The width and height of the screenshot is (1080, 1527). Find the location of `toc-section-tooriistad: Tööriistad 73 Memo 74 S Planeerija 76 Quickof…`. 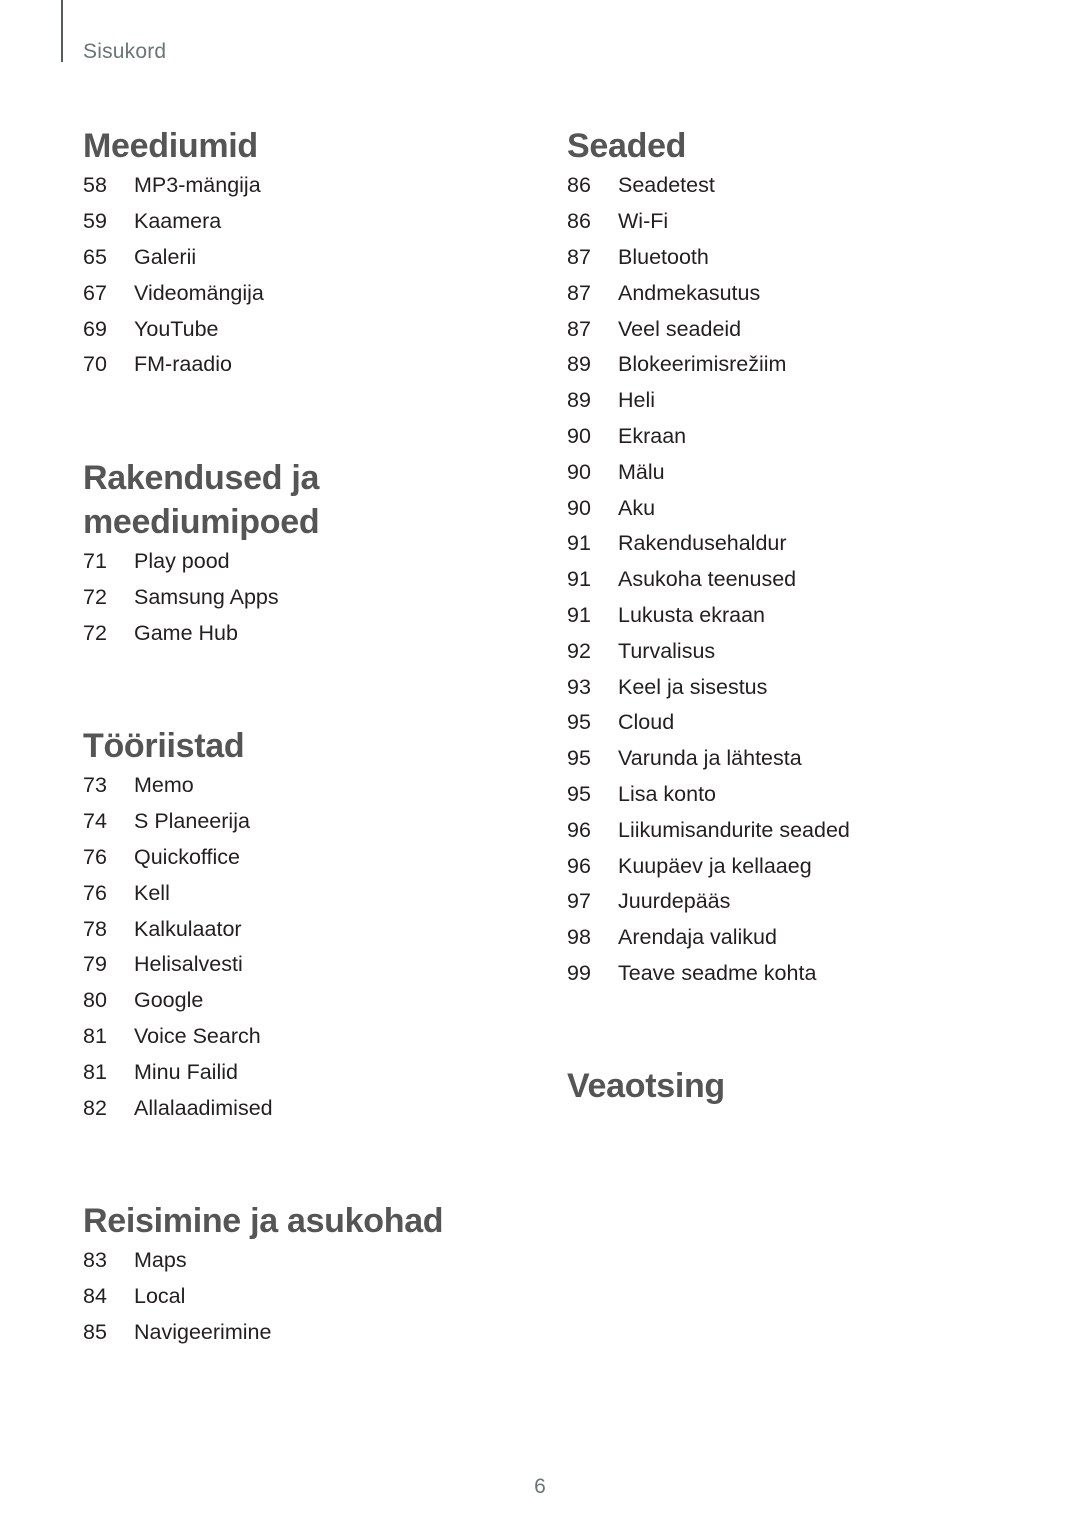

toc-section-tooriistad: Tööriistad 73 Memo 74 S Planeerija 76 Quickof… is located at coordinates (303, 925).